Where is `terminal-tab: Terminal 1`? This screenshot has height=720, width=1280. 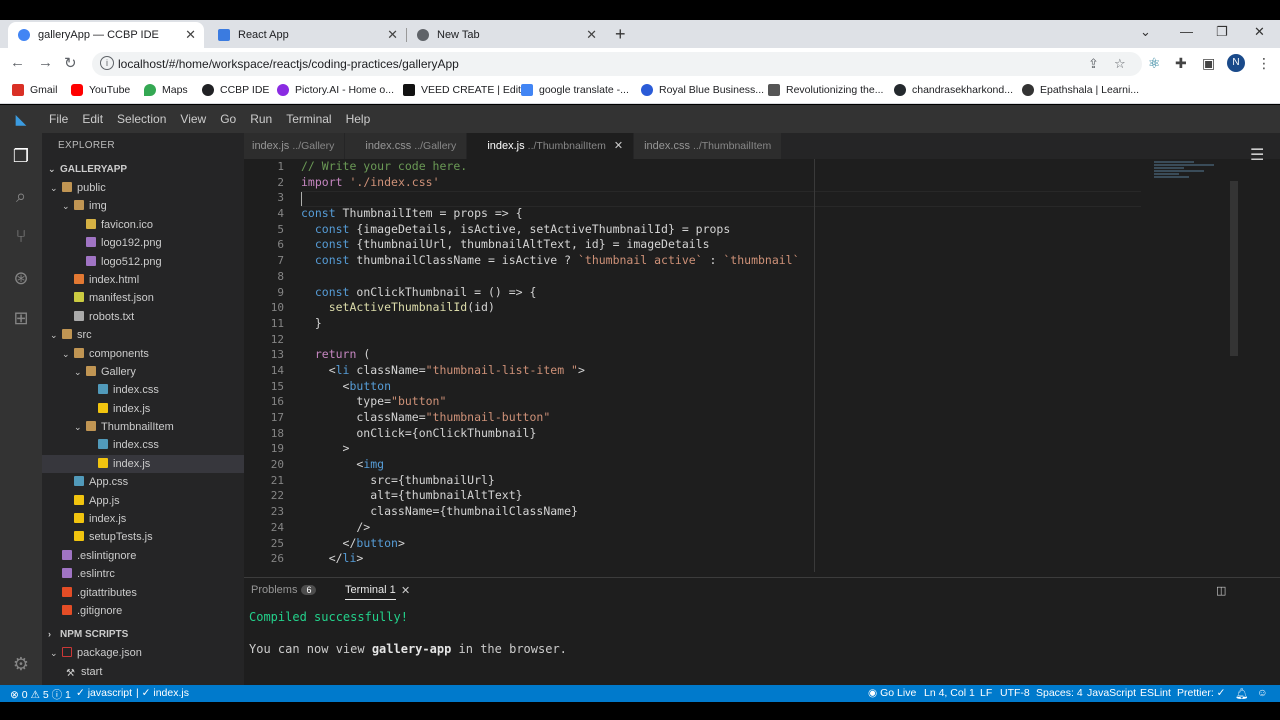 terminal-tab: Terminal 1 is located at coordinates (370, 592).